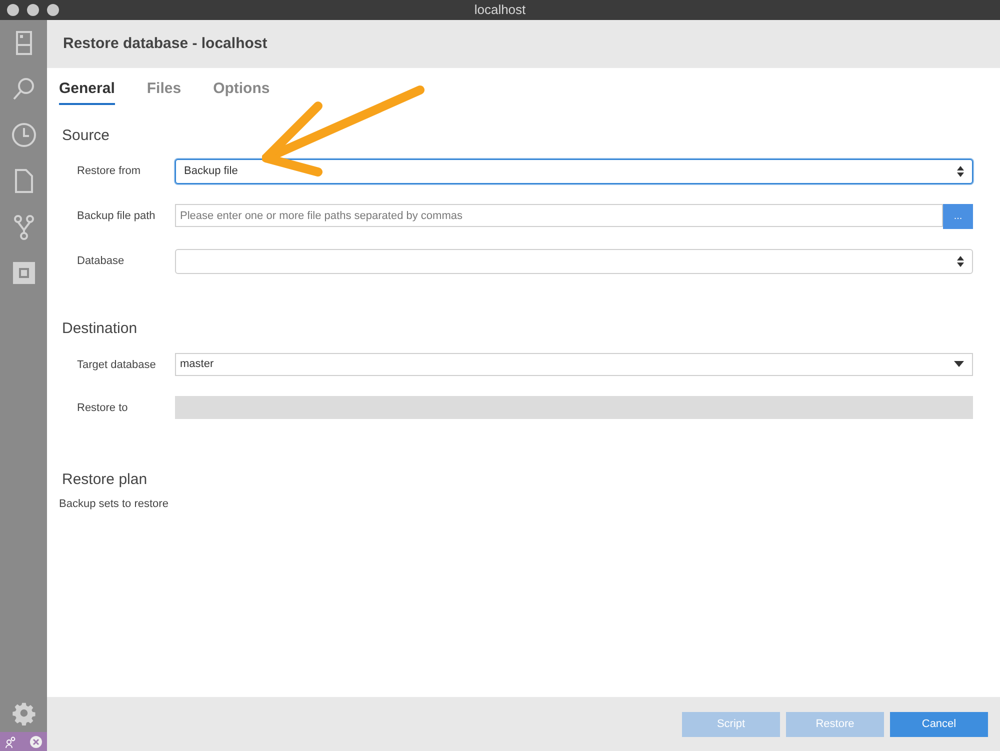 The width and height of the screenshot is (1000, 751). What do you see at coordinates (164, 91) in the screenshot?
I see `tab: Files` at bounding box center [164, 91].